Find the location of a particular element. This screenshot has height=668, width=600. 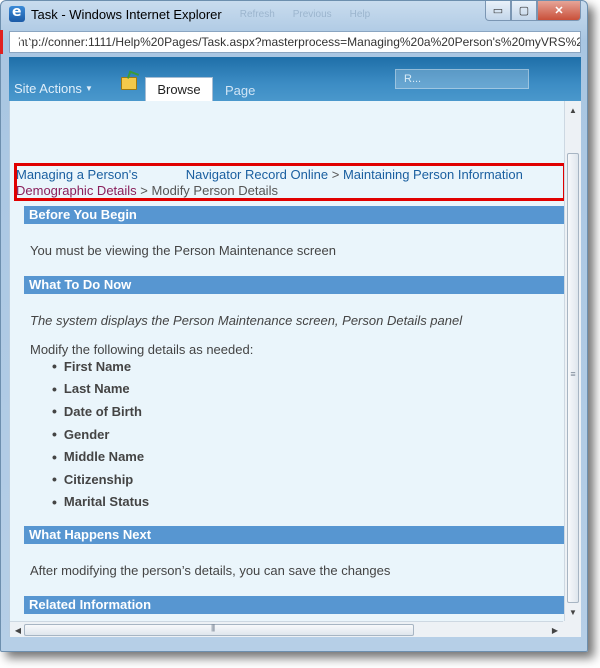

list-item: Middle Name is located at coordinates (100, 456).